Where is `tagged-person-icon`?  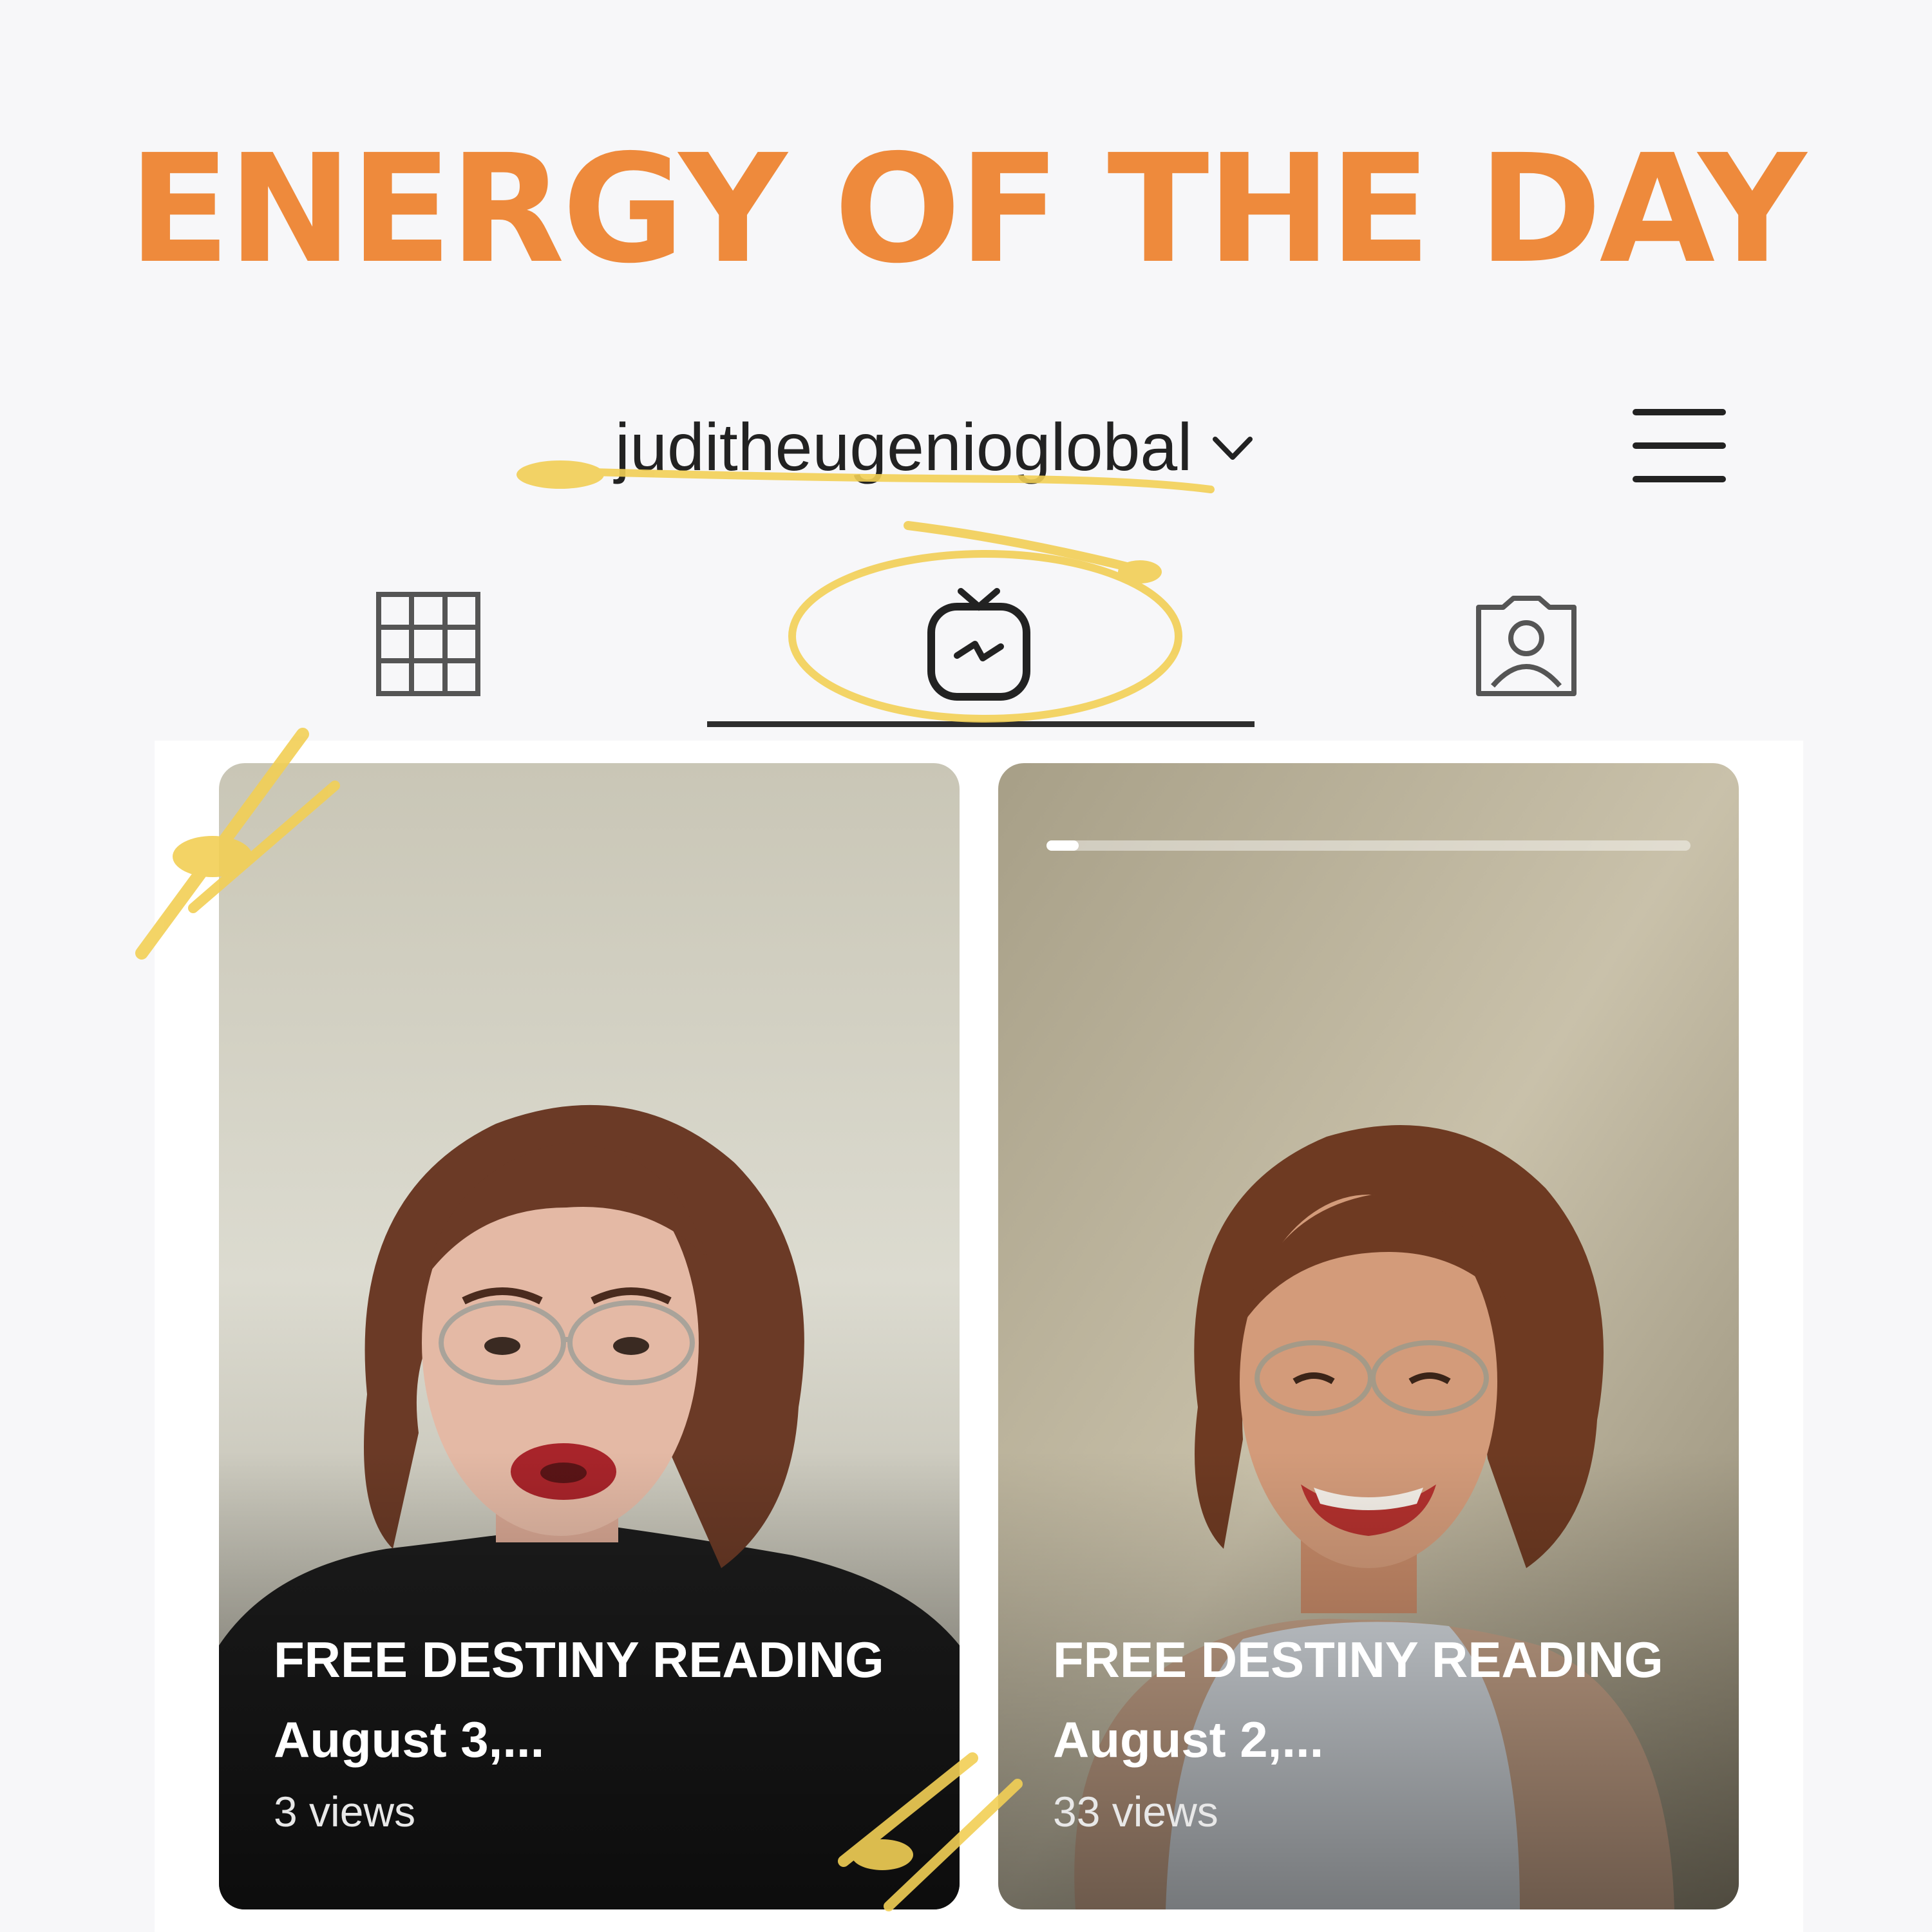 tagged-person-icon is located at coordinates (1527, 646).